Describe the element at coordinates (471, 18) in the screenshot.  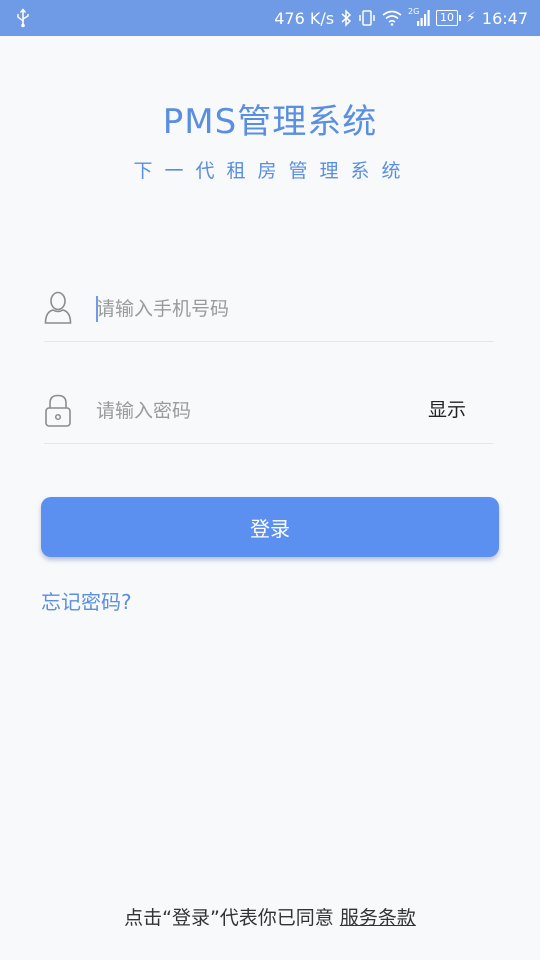
I see `charging-icon: ⚡` at that location.